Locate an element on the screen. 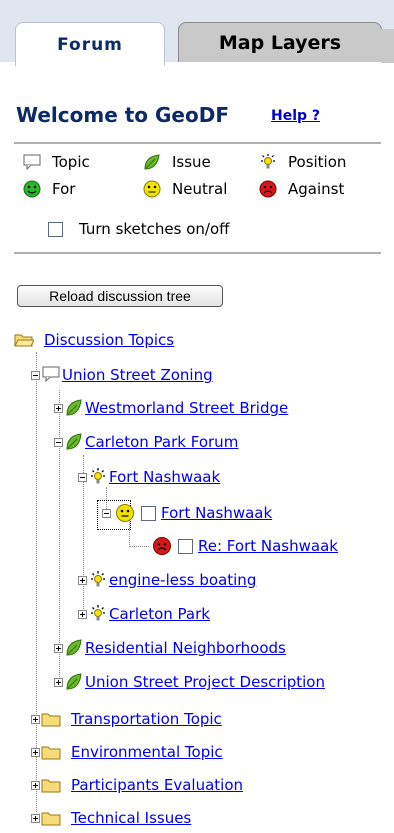 The image size is (394, 833). tree-node-folder: Participants Evaluation is located at coordinates (137, 785).